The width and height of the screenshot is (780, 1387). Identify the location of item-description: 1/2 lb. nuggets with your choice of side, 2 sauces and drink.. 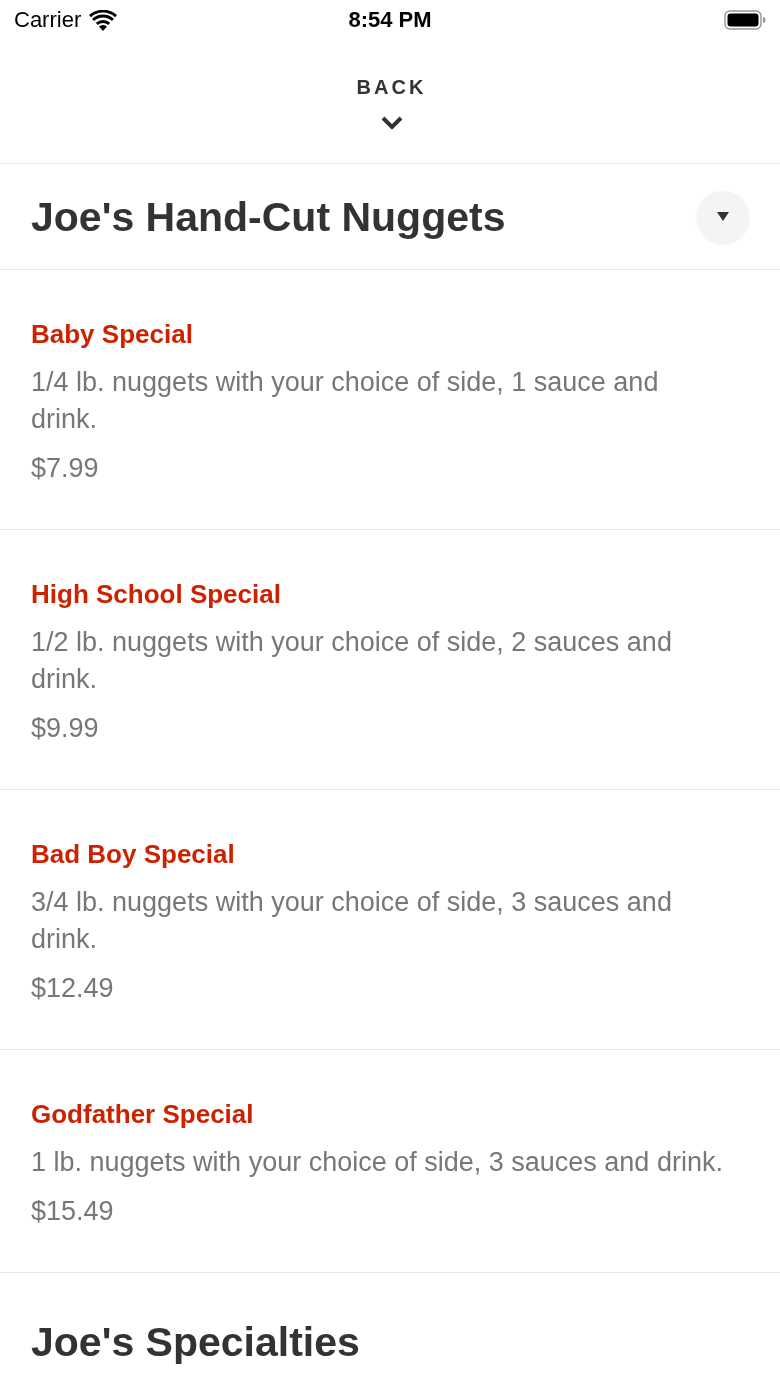
(352, 661).